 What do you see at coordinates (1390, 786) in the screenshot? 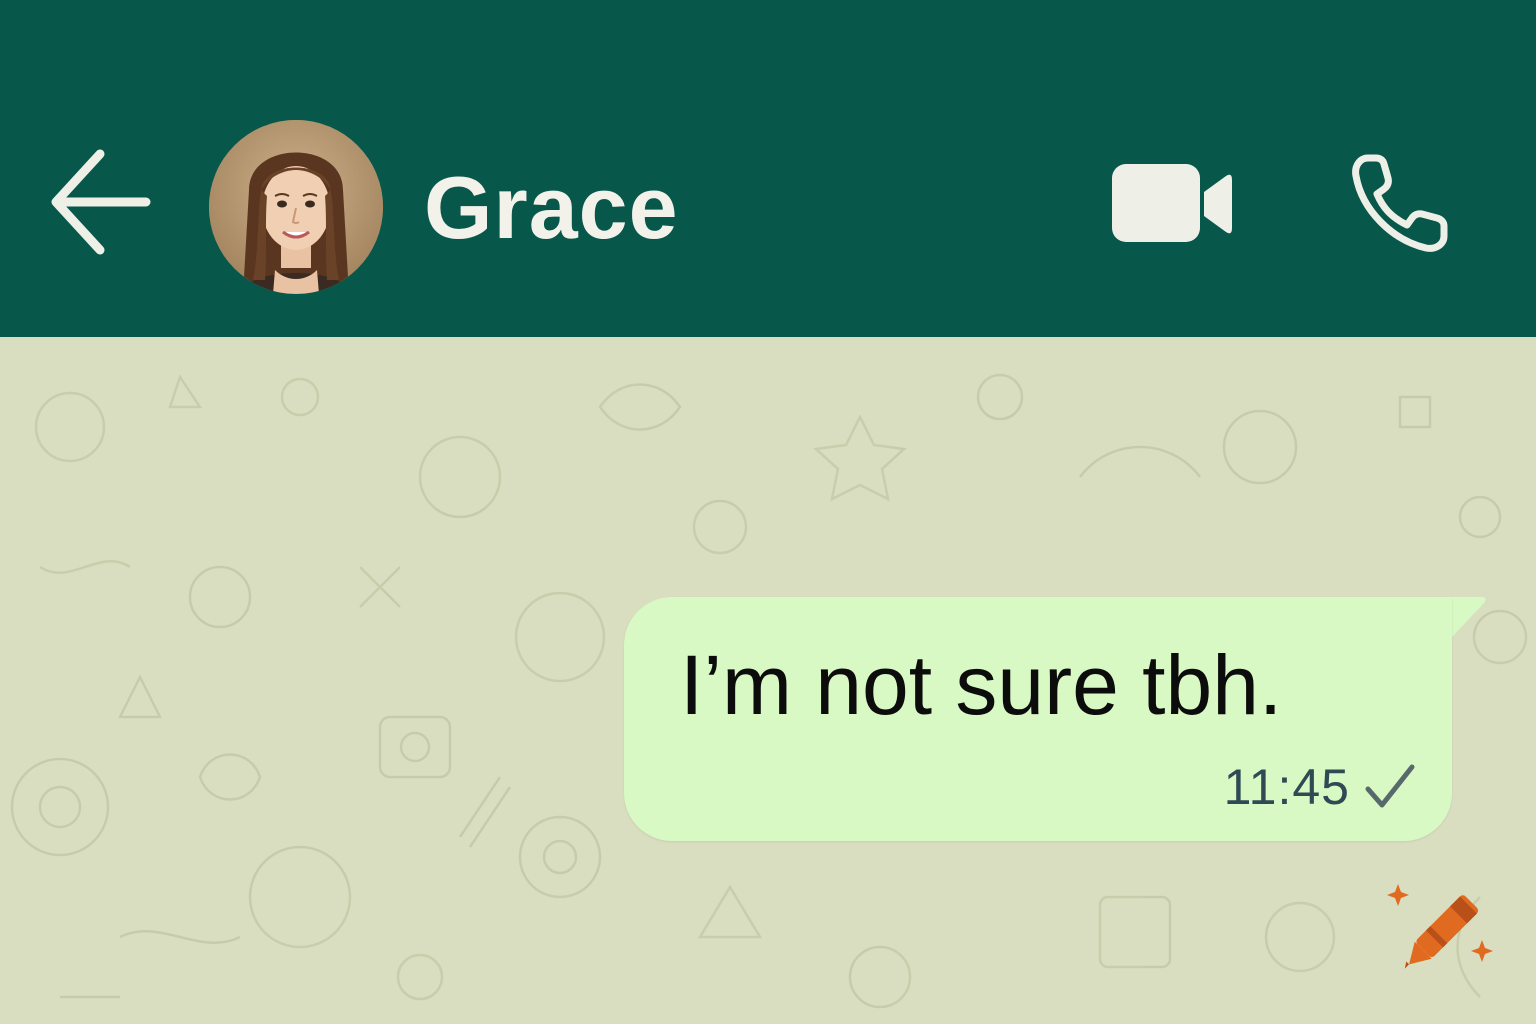
I see `single-check-icon` at bounding box center [1390, 786].